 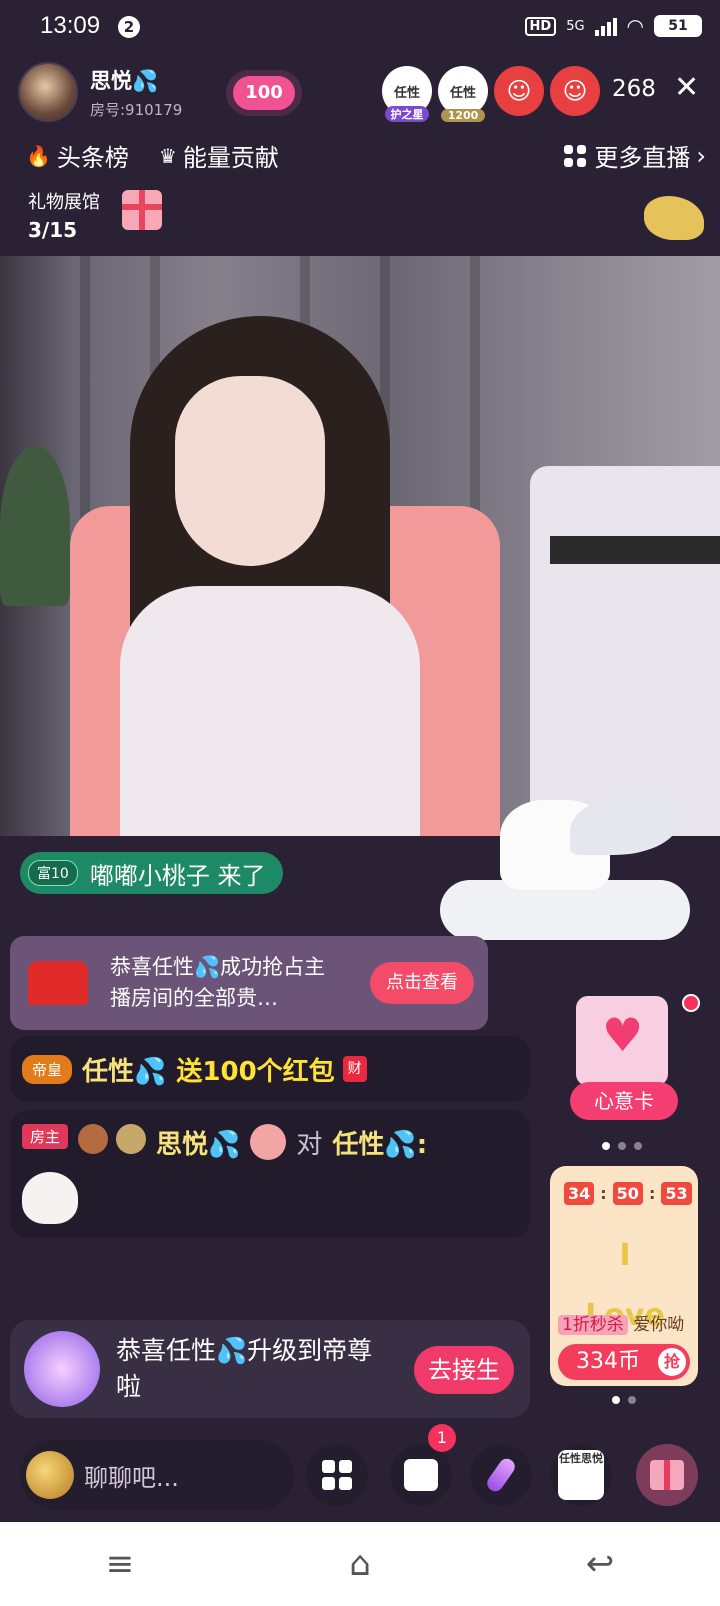 I want to click on microphone-icon, so click(x=501, y=1475).